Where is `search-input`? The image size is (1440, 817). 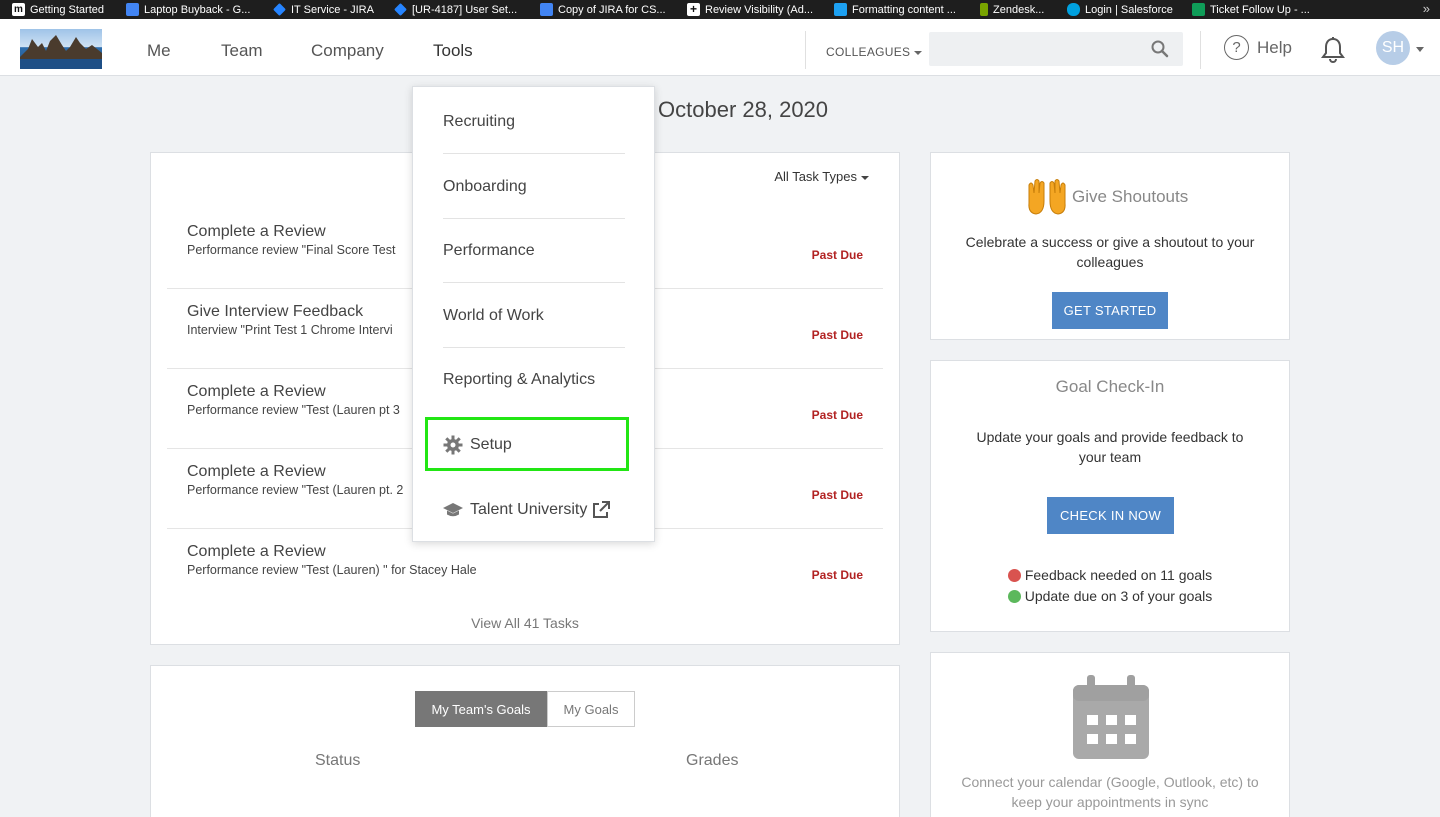
search-input is located at coordinates (1056, 49).